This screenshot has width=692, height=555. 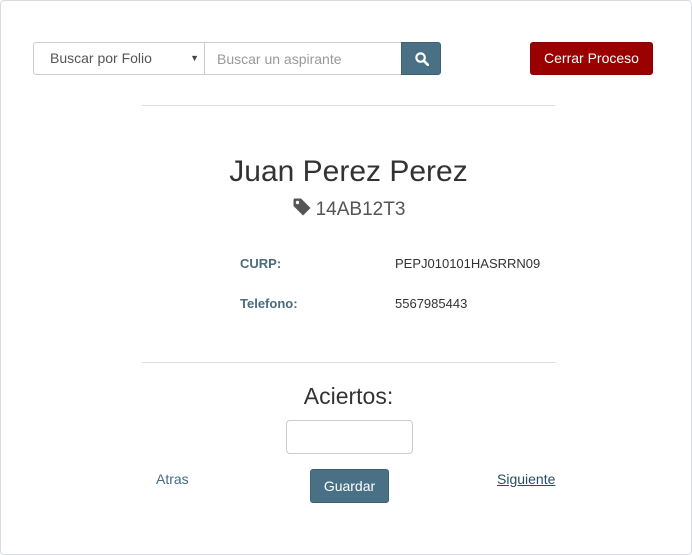 What do you see at coordinates (431, 303) in the screenshot?
I see `phone-value: 5567985443` at bounding box center [431, 303].